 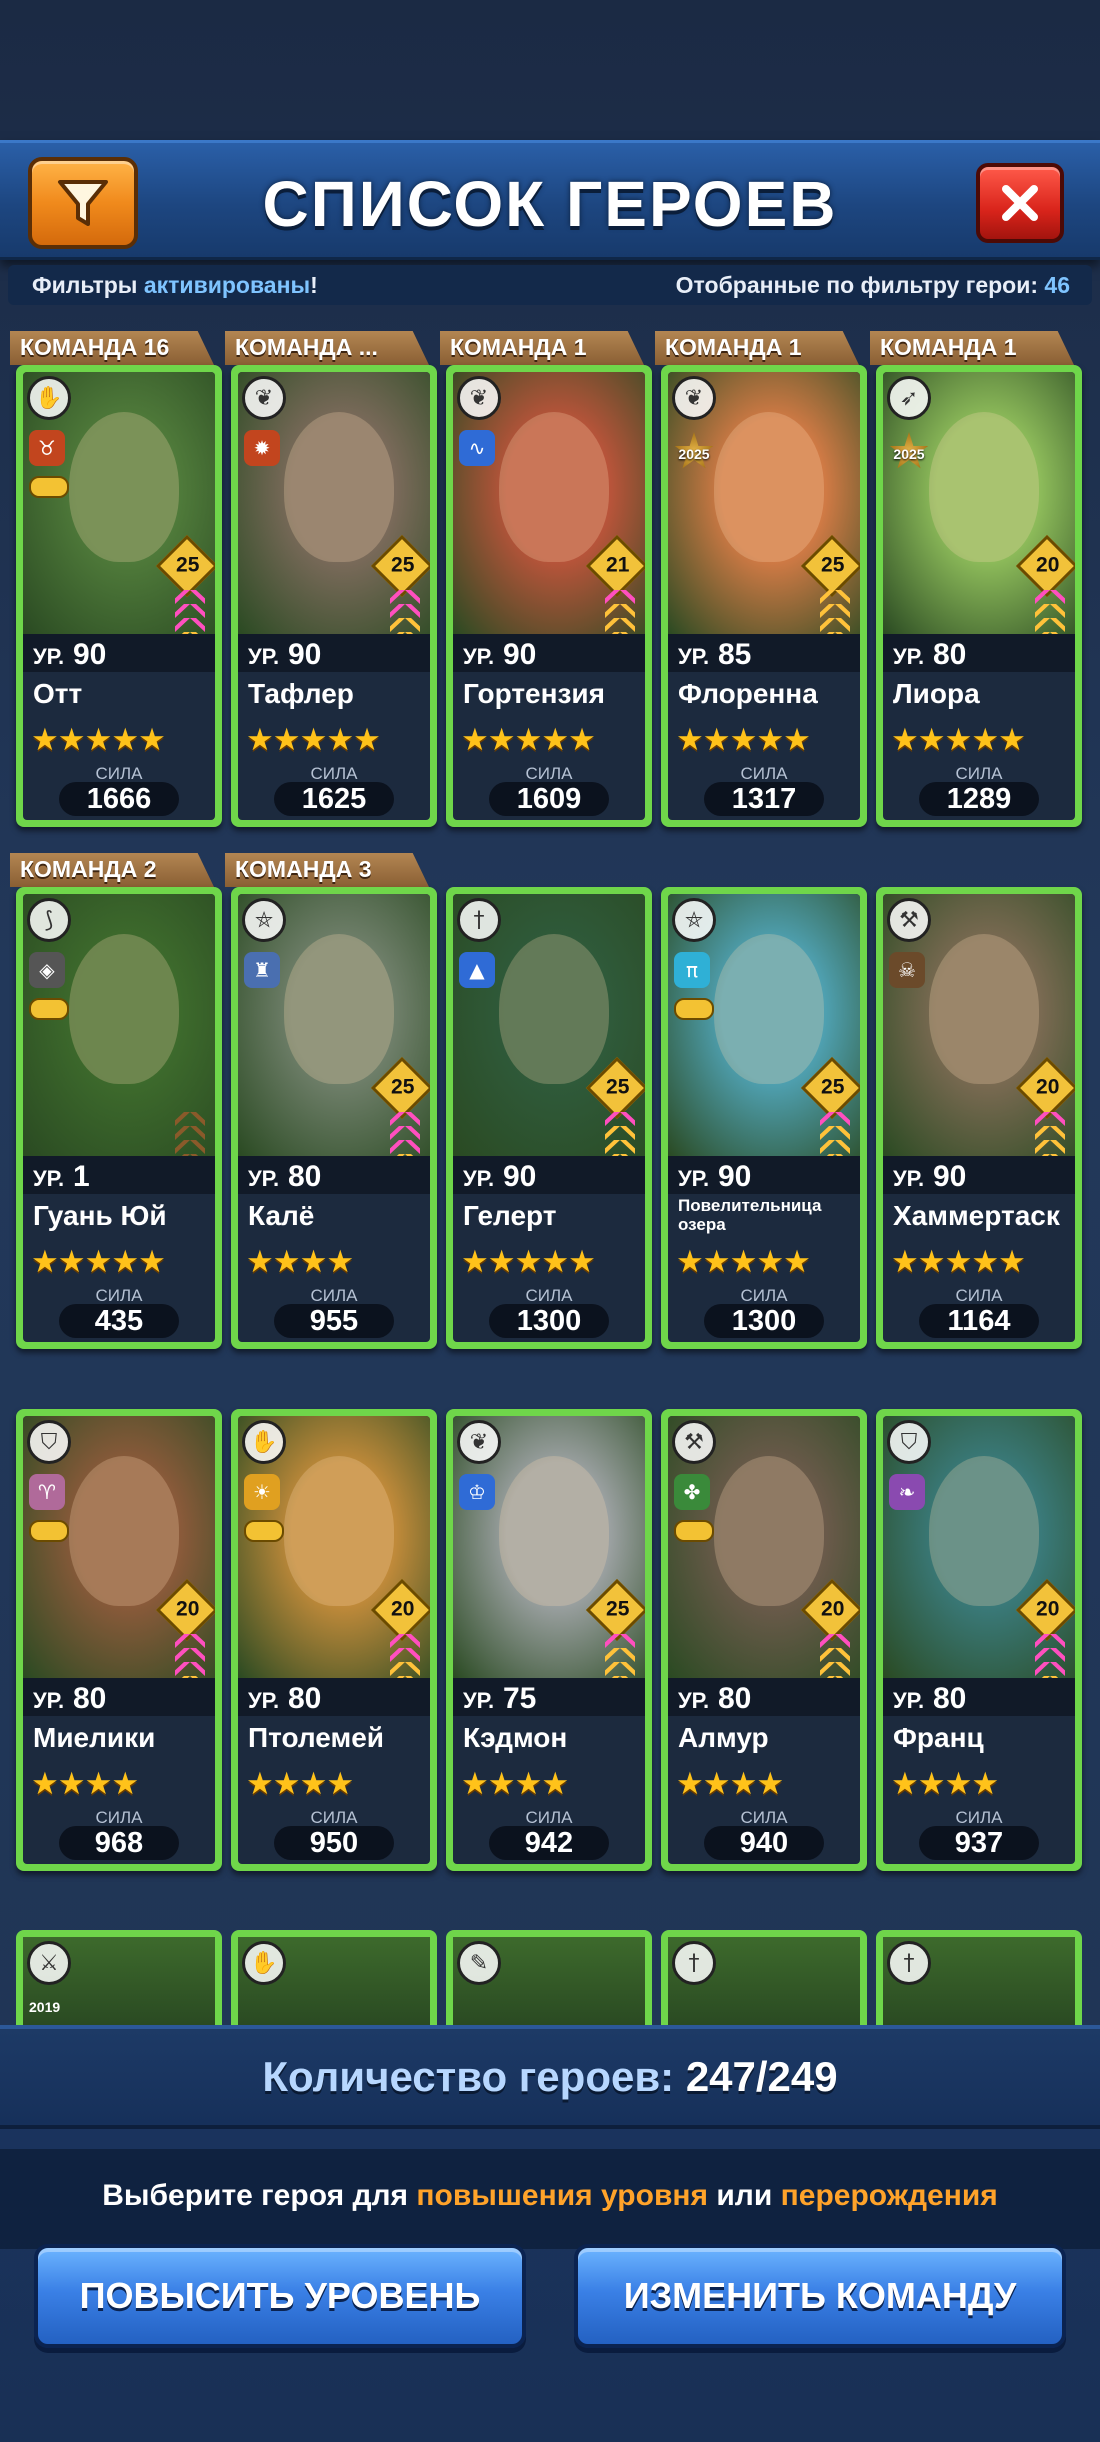 I want to click on hero-card-inner: ⚒ ☠ 20 УР. 90 Хаммертаск ★★★★★ СИЛА 1164, so click(x=979, y=1118).